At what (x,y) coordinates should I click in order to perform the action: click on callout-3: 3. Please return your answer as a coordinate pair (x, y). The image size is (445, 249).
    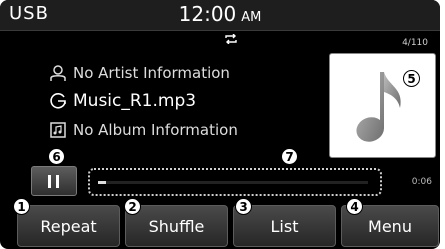
    Looking at the image, I should click on (243, 206).